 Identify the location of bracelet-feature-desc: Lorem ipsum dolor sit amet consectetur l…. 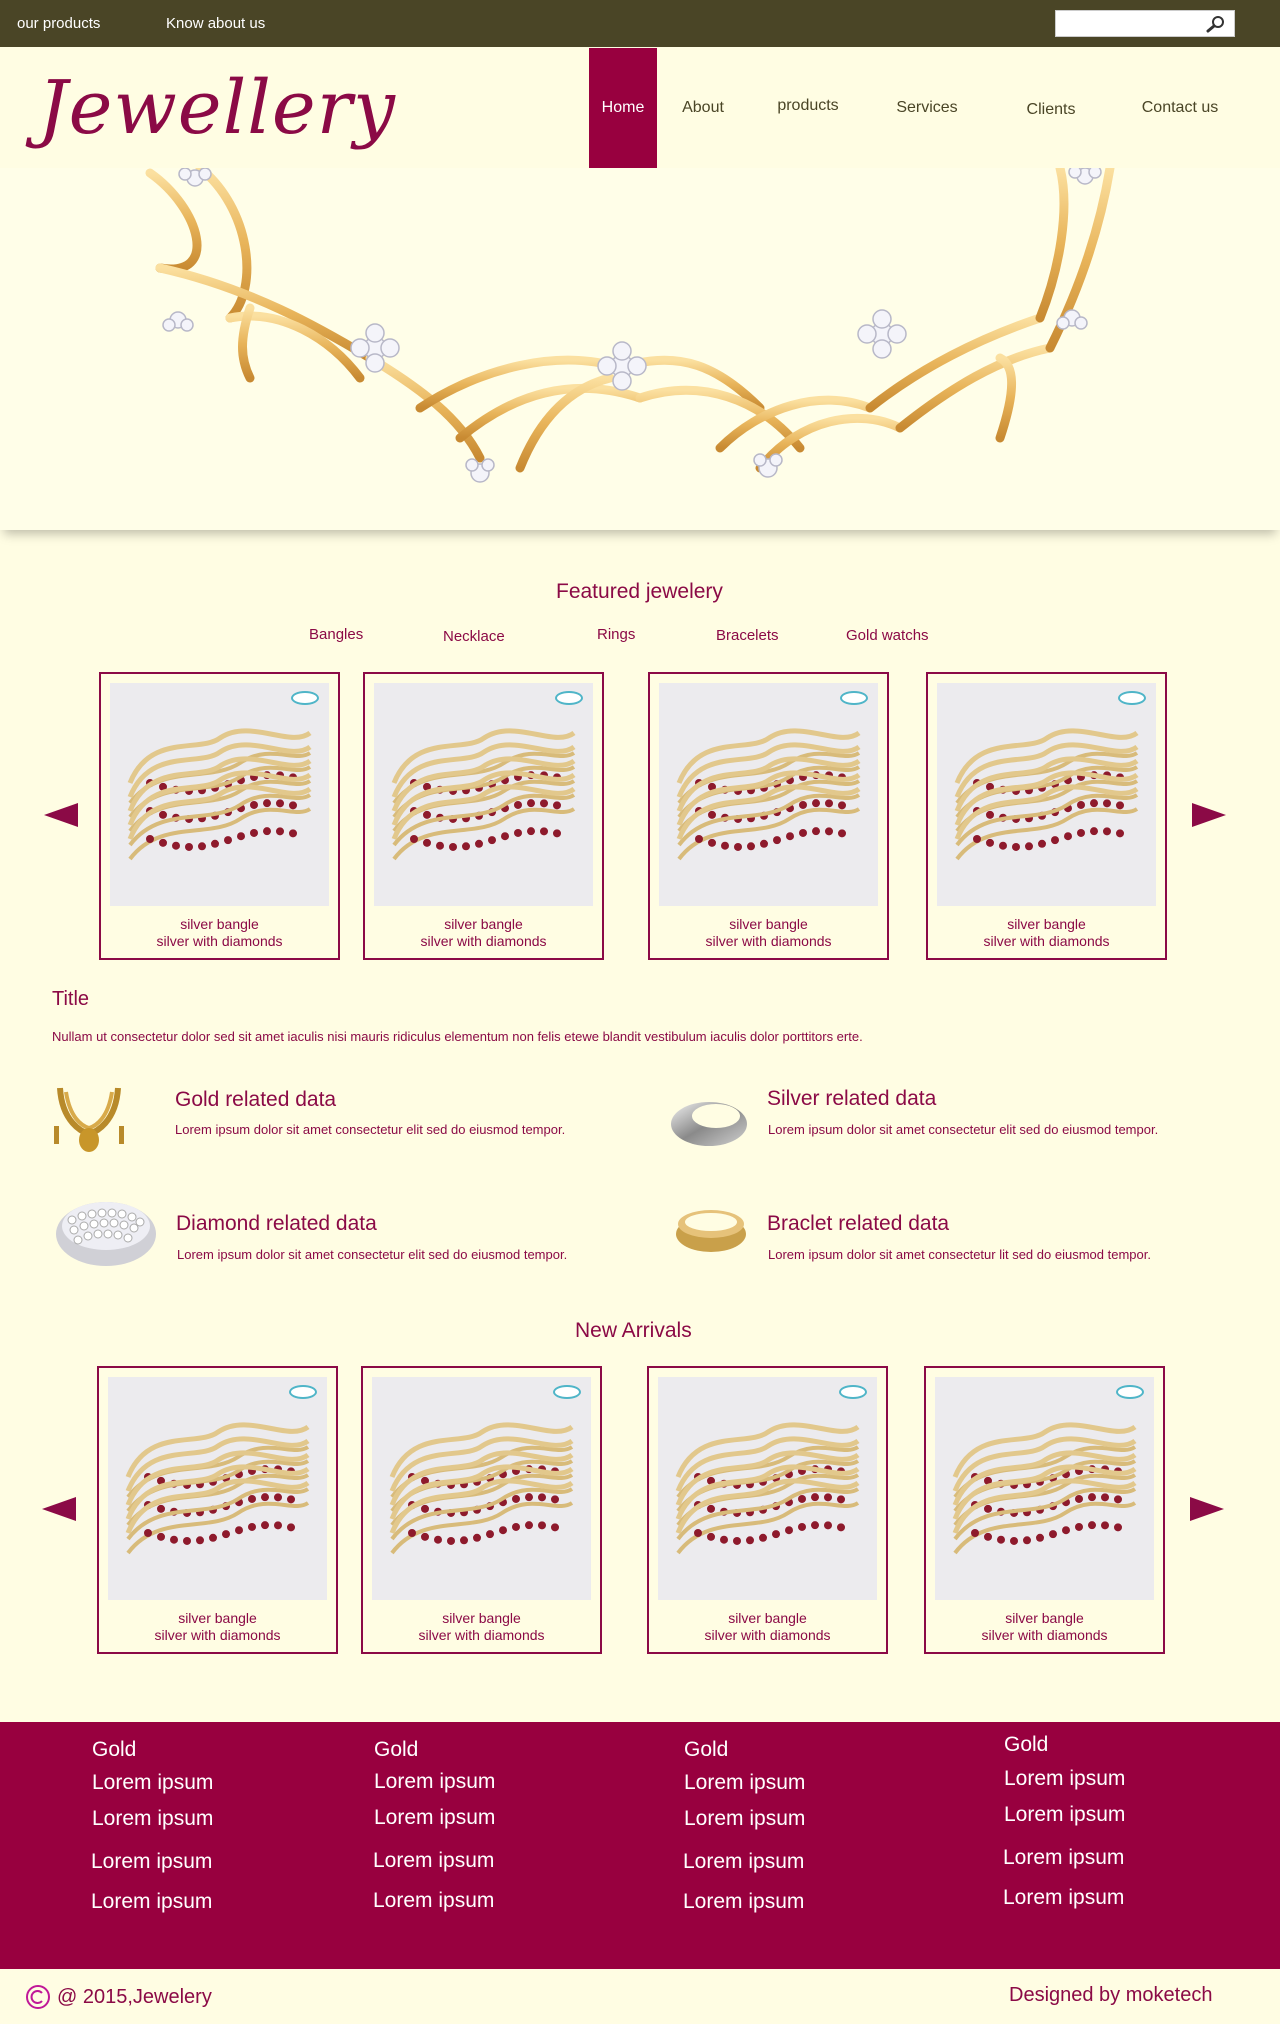
(959, 1254).